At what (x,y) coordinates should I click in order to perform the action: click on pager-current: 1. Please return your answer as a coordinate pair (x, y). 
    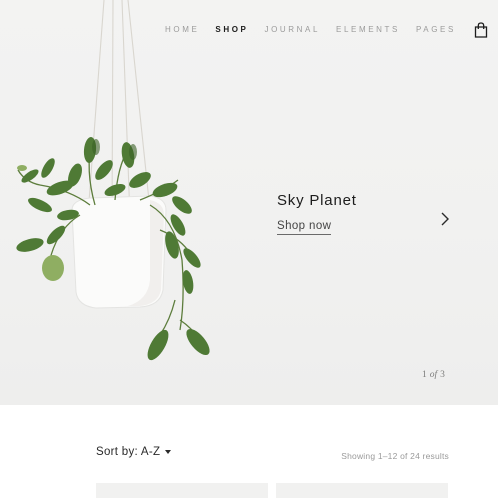
    Looking at the image, I should click on (424, 375).